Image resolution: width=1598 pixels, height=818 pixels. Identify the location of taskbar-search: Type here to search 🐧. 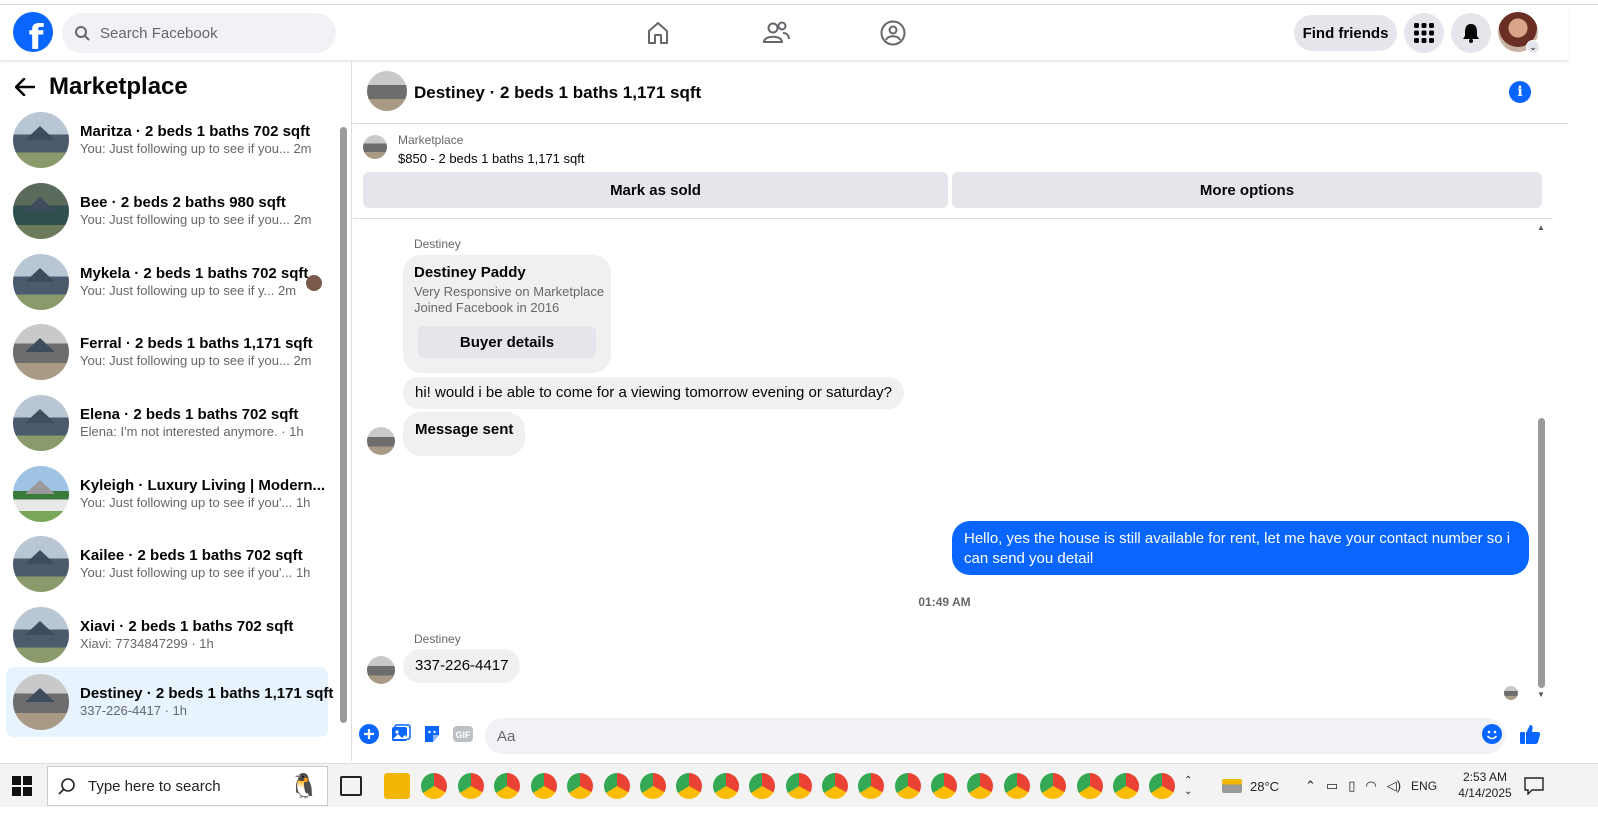
(187, 786).